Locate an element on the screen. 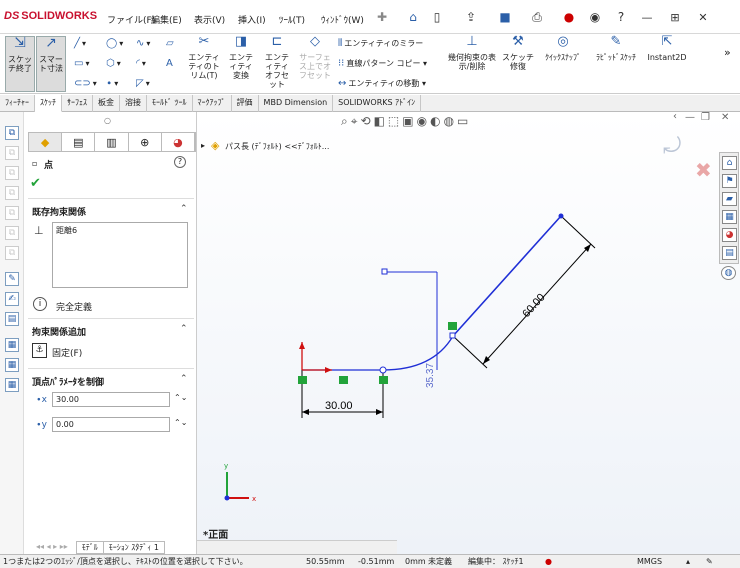  slot-tool: ⊂⊃ ▾ is located at coordinates (85, 83).